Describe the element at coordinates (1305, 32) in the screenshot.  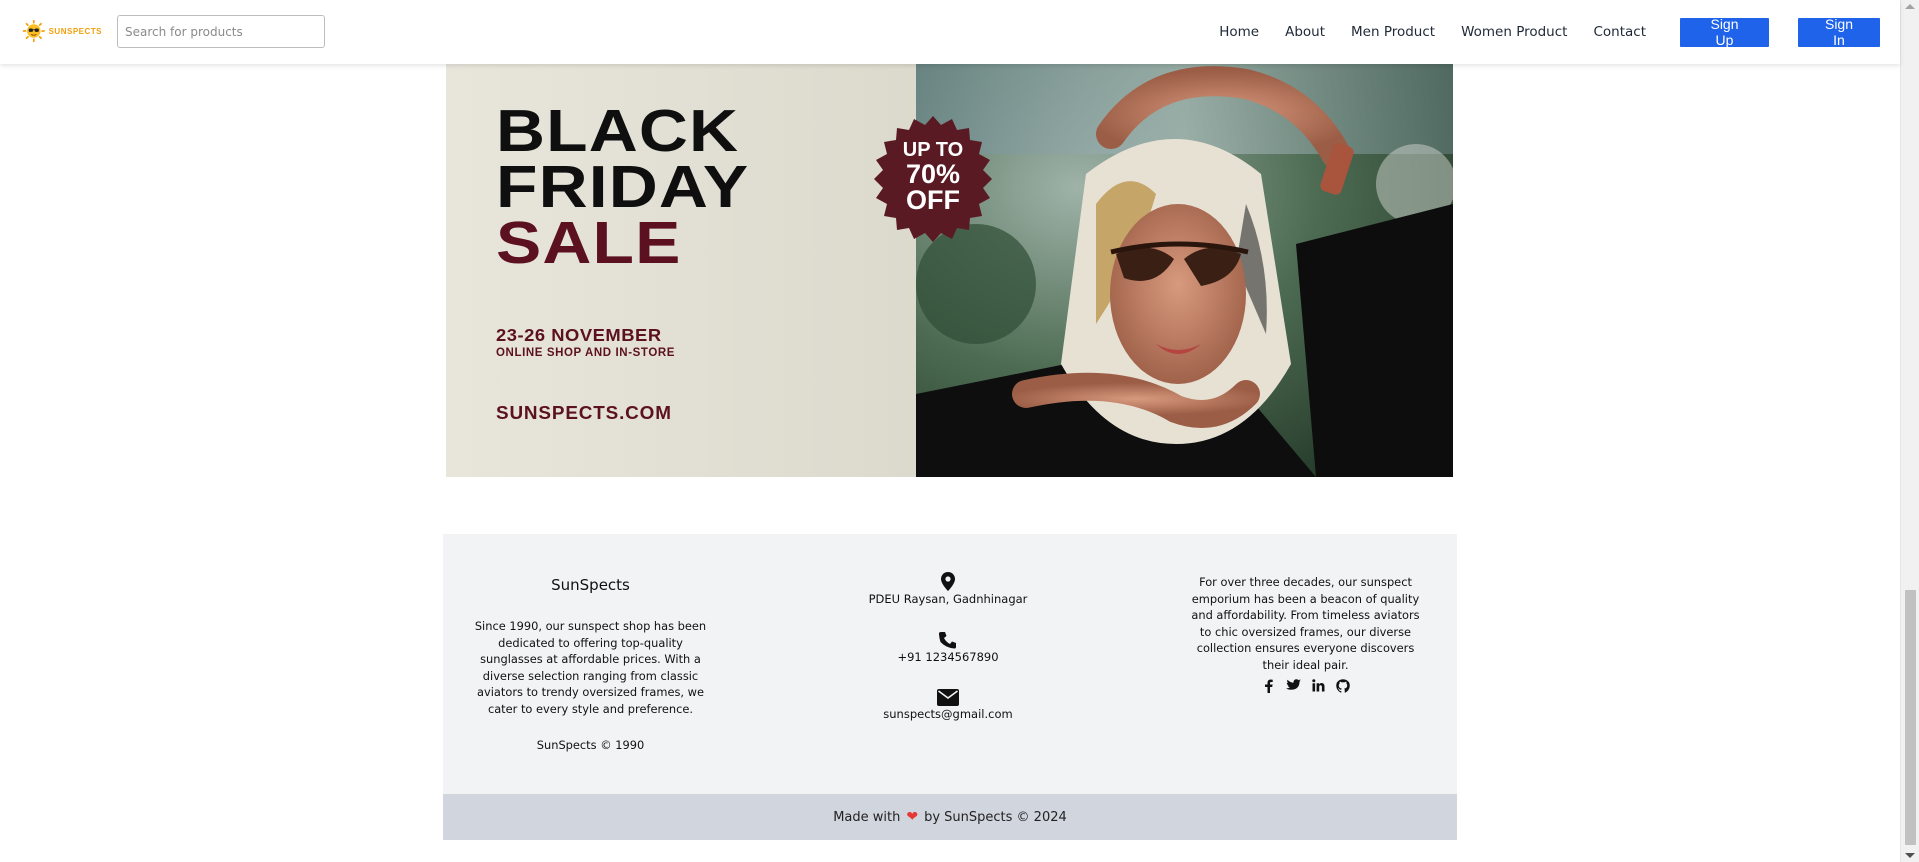
I see `nav-link-about: About` at that location.